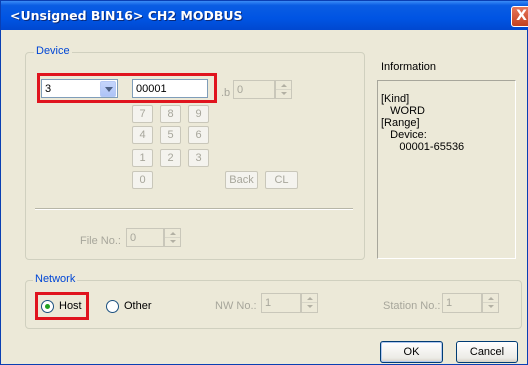 This screenshot has height=365, width=528. Describe the element at coordinates (142, 158) in the screenshot. I see `key-1-button: 1` at that location.